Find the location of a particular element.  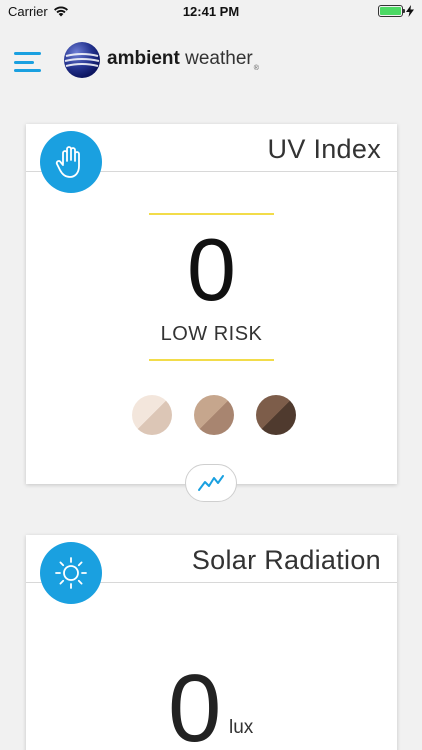

hand-icon is located at coordinates (71, 162).